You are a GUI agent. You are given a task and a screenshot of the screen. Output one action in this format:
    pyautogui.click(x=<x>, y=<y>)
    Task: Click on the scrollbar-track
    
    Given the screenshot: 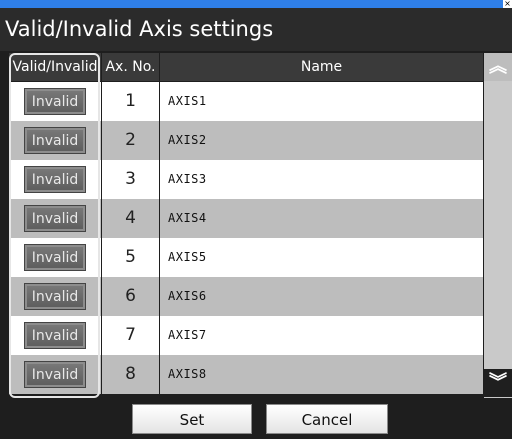 What is the action you would take?
    pyautogui.click(x=498, y=225)
    